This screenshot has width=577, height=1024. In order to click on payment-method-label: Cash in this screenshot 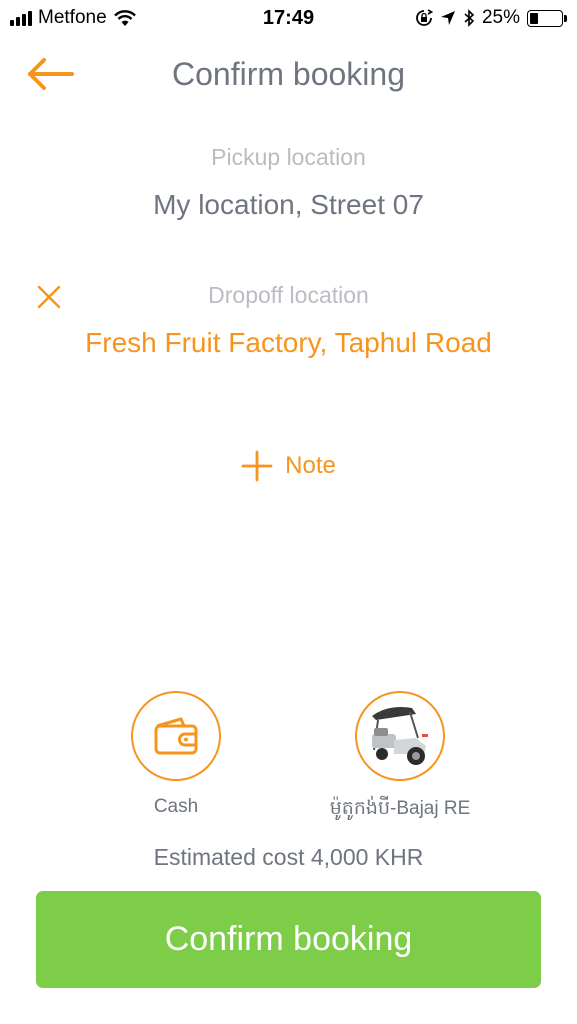, I will do `click(176, 806)`.